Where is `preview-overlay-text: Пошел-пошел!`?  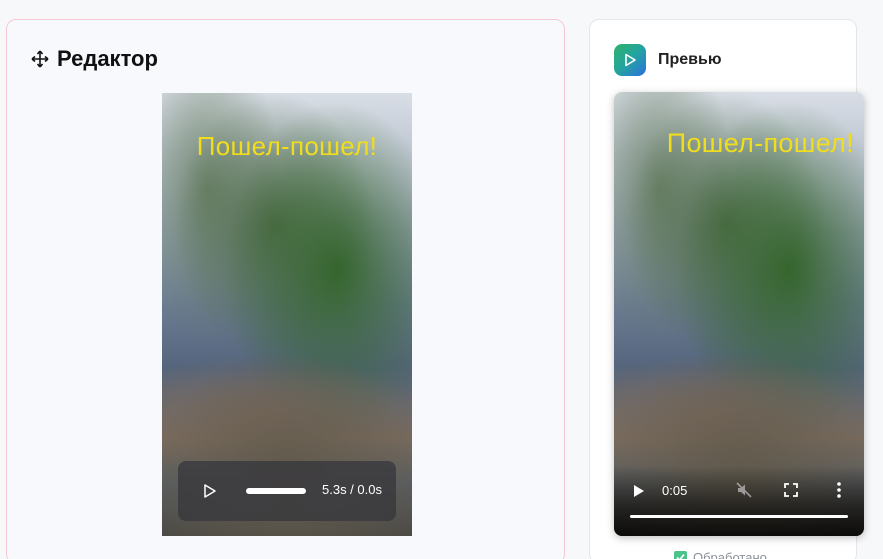 preview-overlay-text: Пошел-пошел! is located at coordinates (760, 143).